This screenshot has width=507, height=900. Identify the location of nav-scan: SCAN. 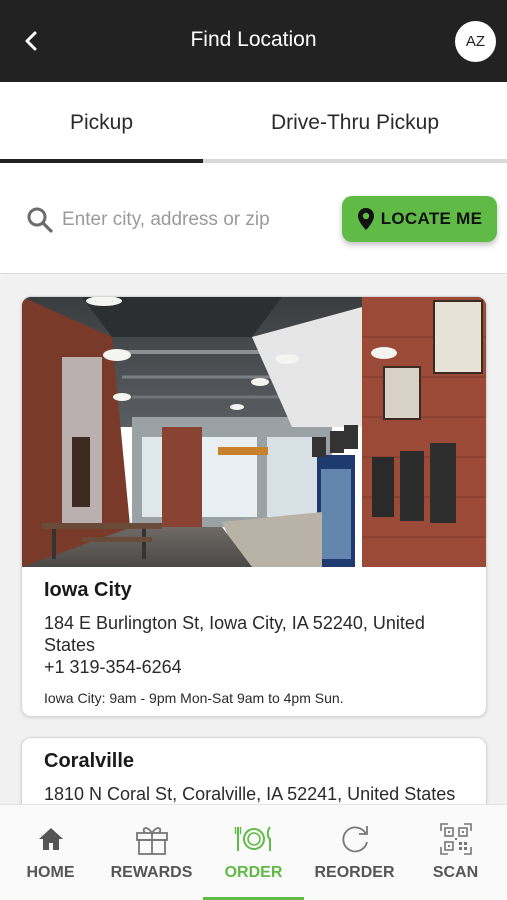
(455, 852).